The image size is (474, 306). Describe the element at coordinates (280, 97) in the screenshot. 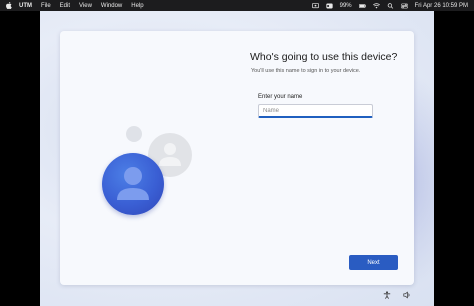

I see `name-field-label: Enter your name` at that location.